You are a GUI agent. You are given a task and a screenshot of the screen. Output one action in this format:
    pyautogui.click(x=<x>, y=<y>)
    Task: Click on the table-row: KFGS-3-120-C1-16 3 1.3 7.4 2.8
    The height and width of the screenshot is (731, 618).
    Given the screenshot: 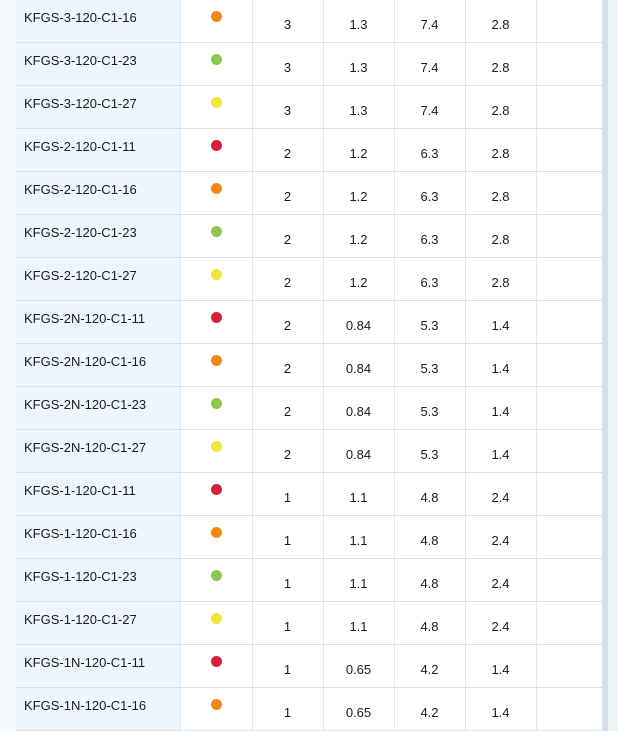 What is the action you would take?
    pyautogui.click(x=312, y=21)
    